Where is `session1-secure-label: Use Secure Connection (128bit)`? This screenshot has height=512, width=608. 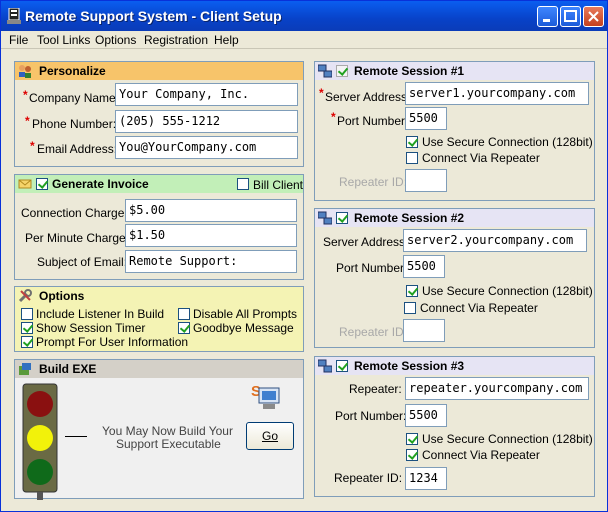 session1-secure-label: Use Secure Connection (128bit) is located at coordinates (507, 142).